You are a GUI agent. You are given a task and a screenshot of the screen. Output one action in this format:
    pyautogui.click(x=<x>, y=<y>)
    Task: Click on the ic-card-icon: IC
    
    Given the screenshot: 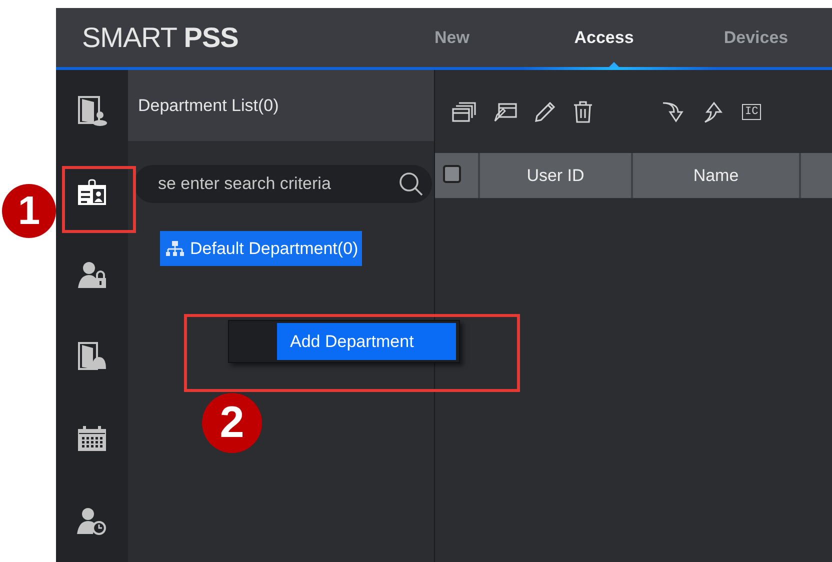 What is the action you would take?
    pyautogui.click(x=752, y=112)
    